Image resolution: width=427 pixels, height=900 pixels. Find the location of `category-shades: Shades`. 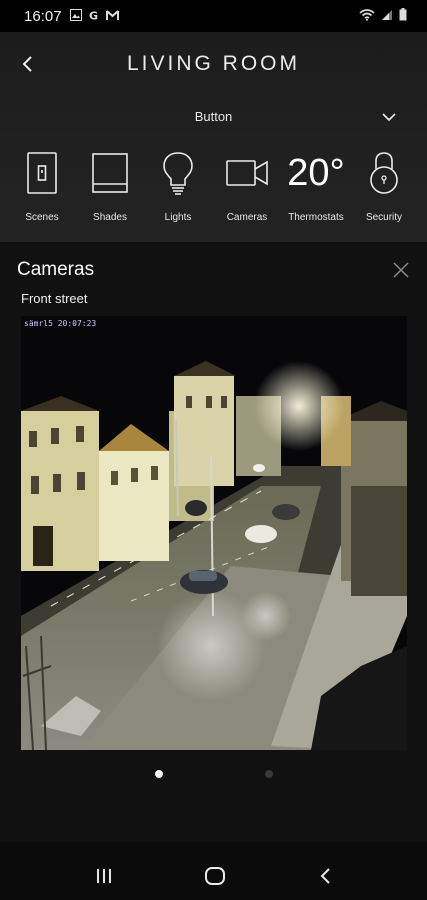

category-shades: Shades is located at coordinates (110, 187).